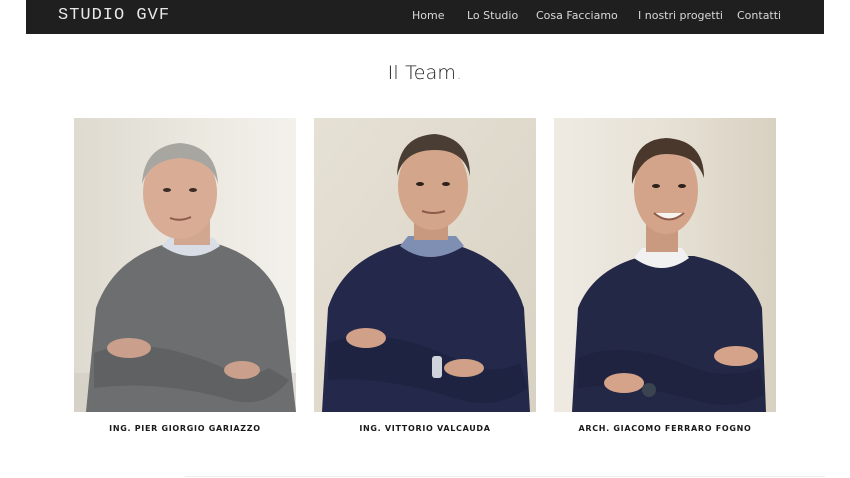 The image size is (850, 478). I want to click on nav-link-cosa-facciamo: Cosa Facciamo, so click(577, 15).